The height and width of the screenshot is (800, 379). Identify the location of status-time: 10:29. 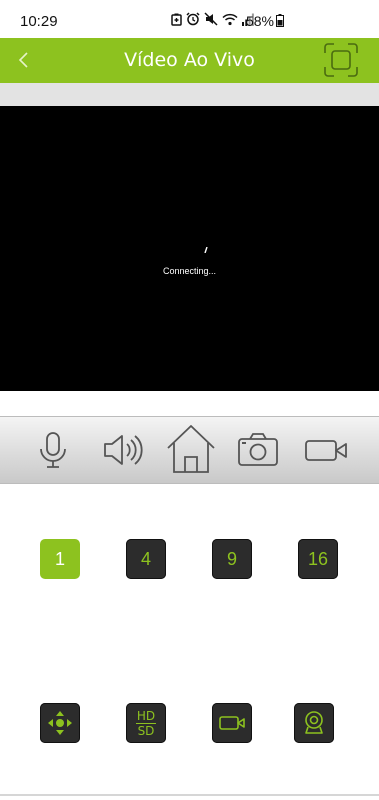
(39, 21).